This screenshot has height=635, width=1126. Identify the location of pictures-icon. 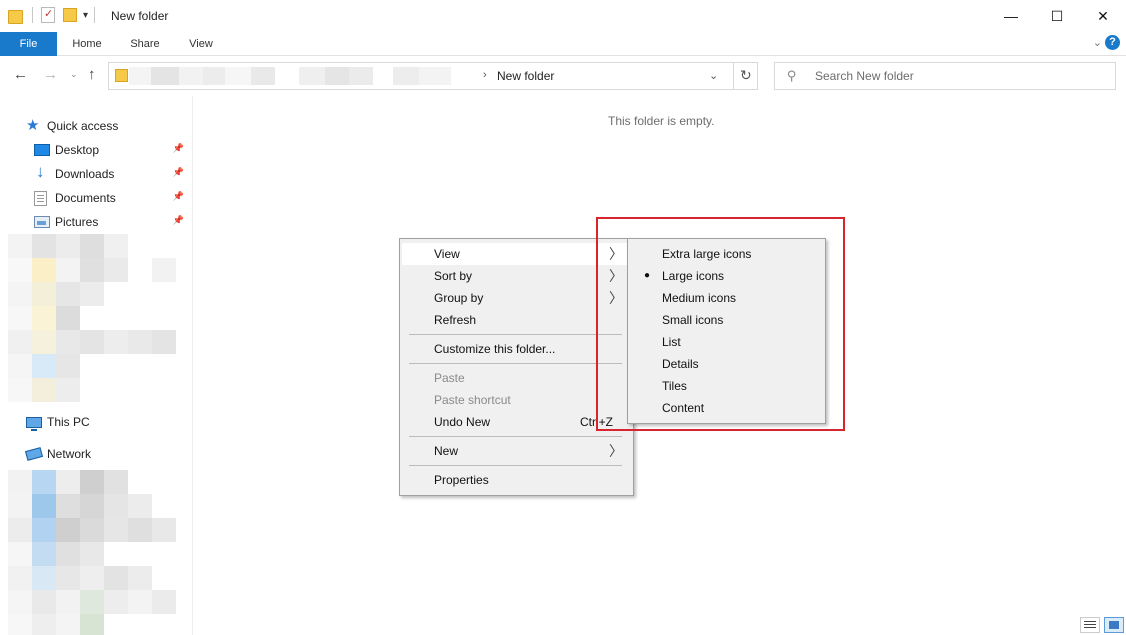
(42, 222).